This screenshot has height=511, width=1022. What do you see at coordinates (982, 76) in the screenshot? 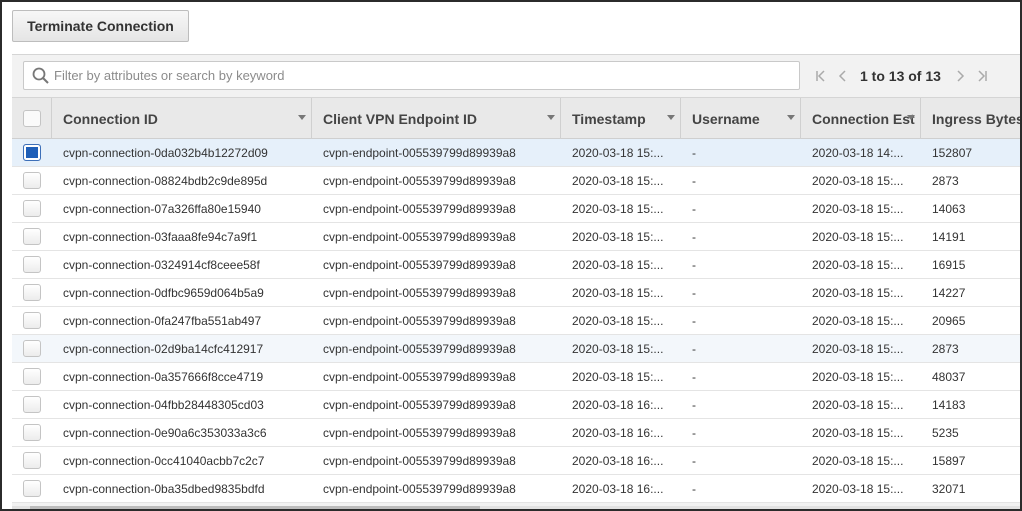
I see `last-page-icon` at bounding box center [982, 76].